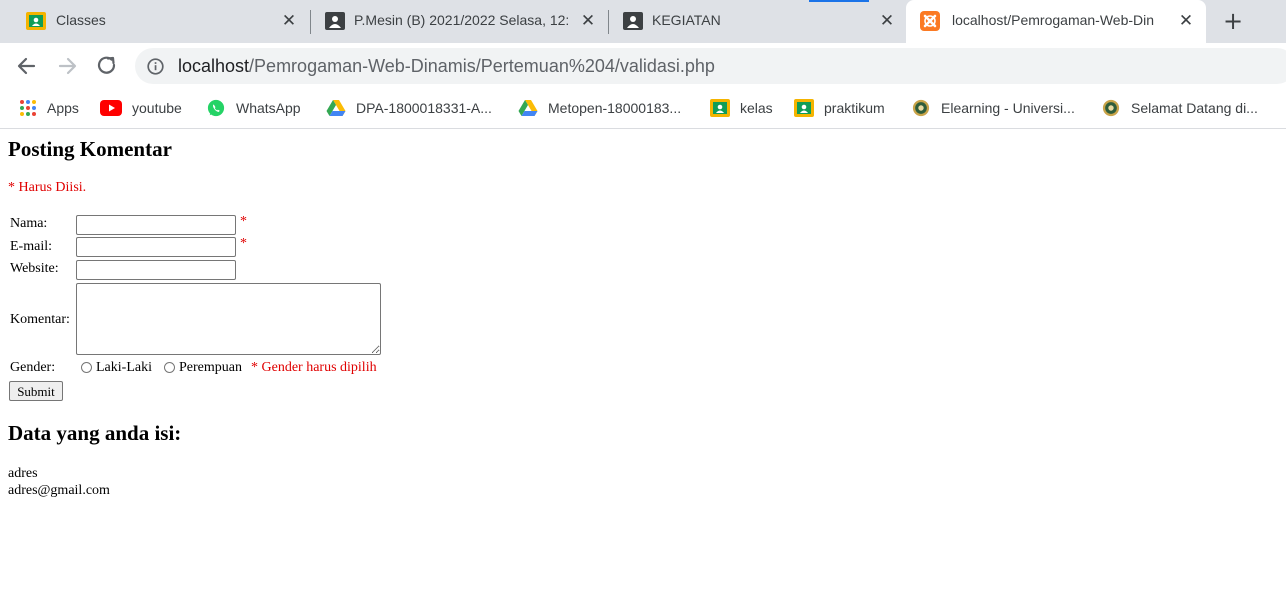  Describe the element at coordinates (27, 66) in the screenshot. I see `back-arrow-icon` at that location.